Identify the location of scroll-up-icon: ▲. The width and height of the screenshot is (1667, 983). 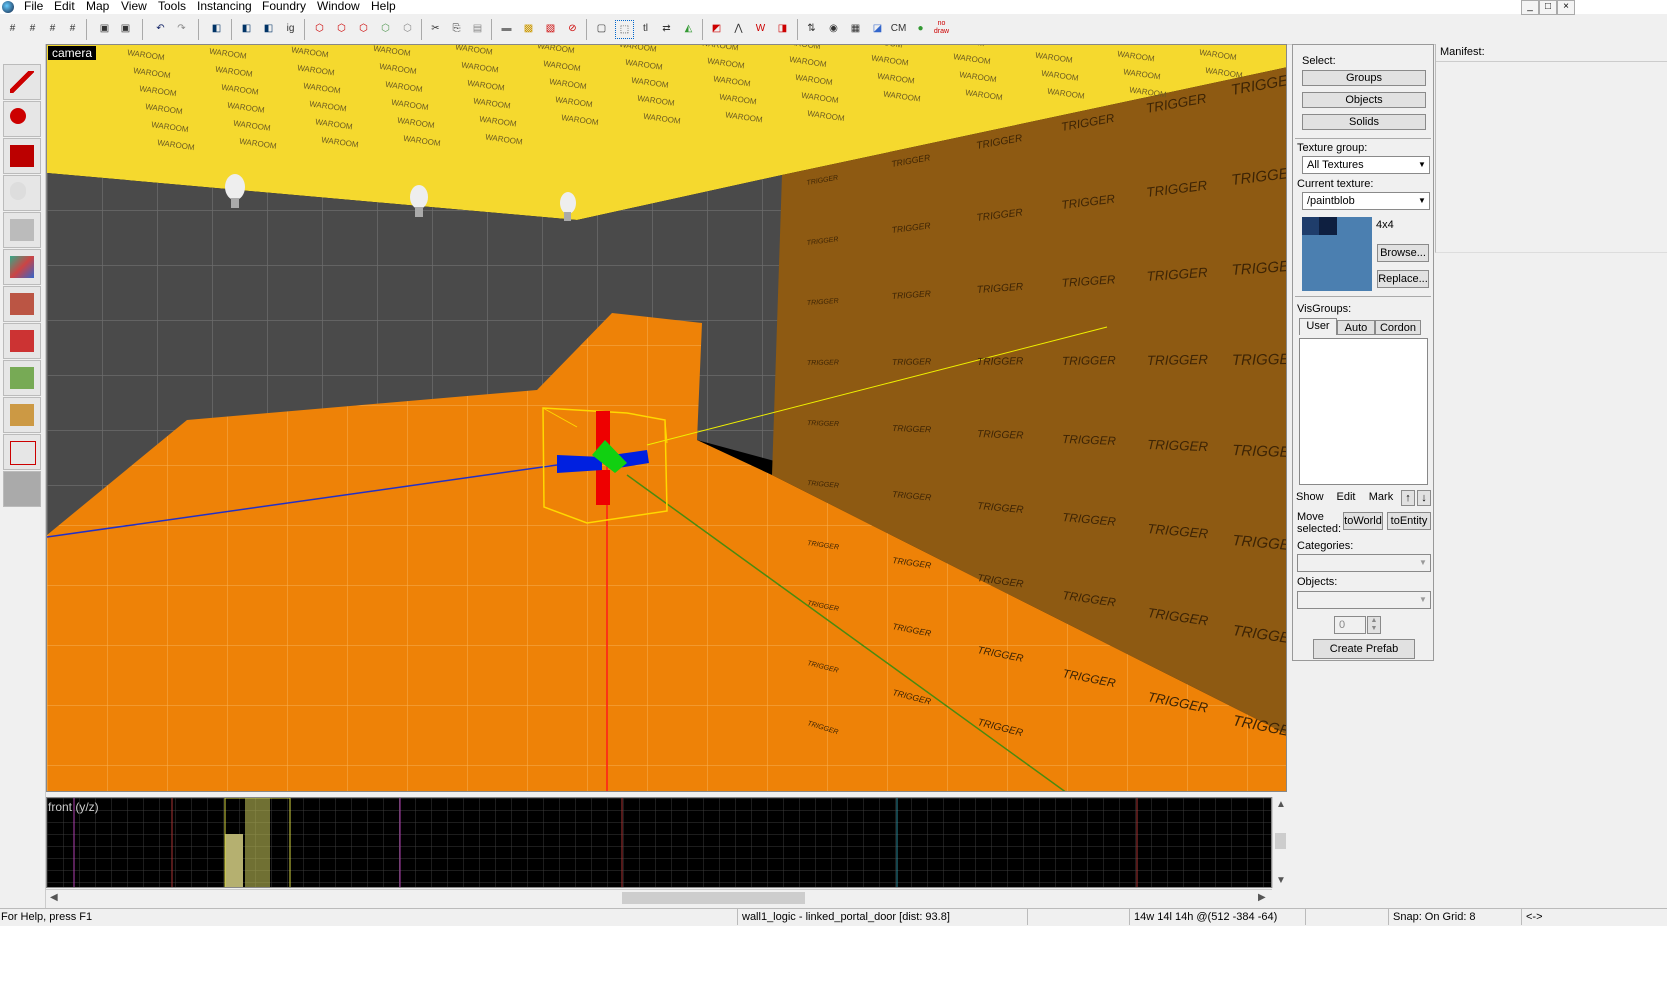
(1281, 804).